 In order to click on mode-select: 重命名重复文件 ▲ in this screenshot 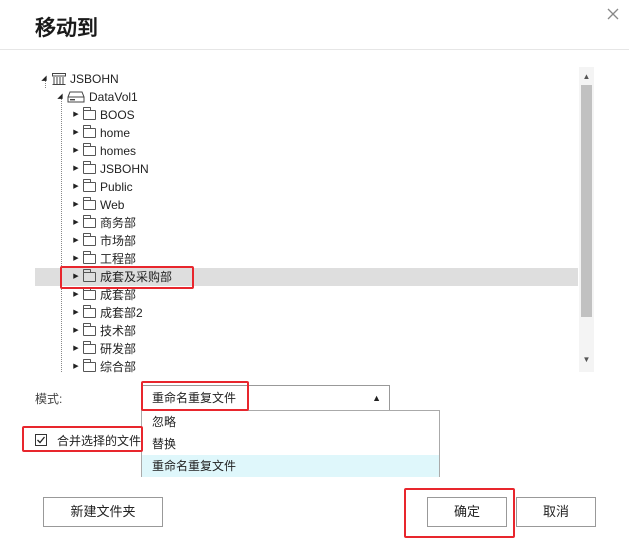, I will do `click(265, 398)`.